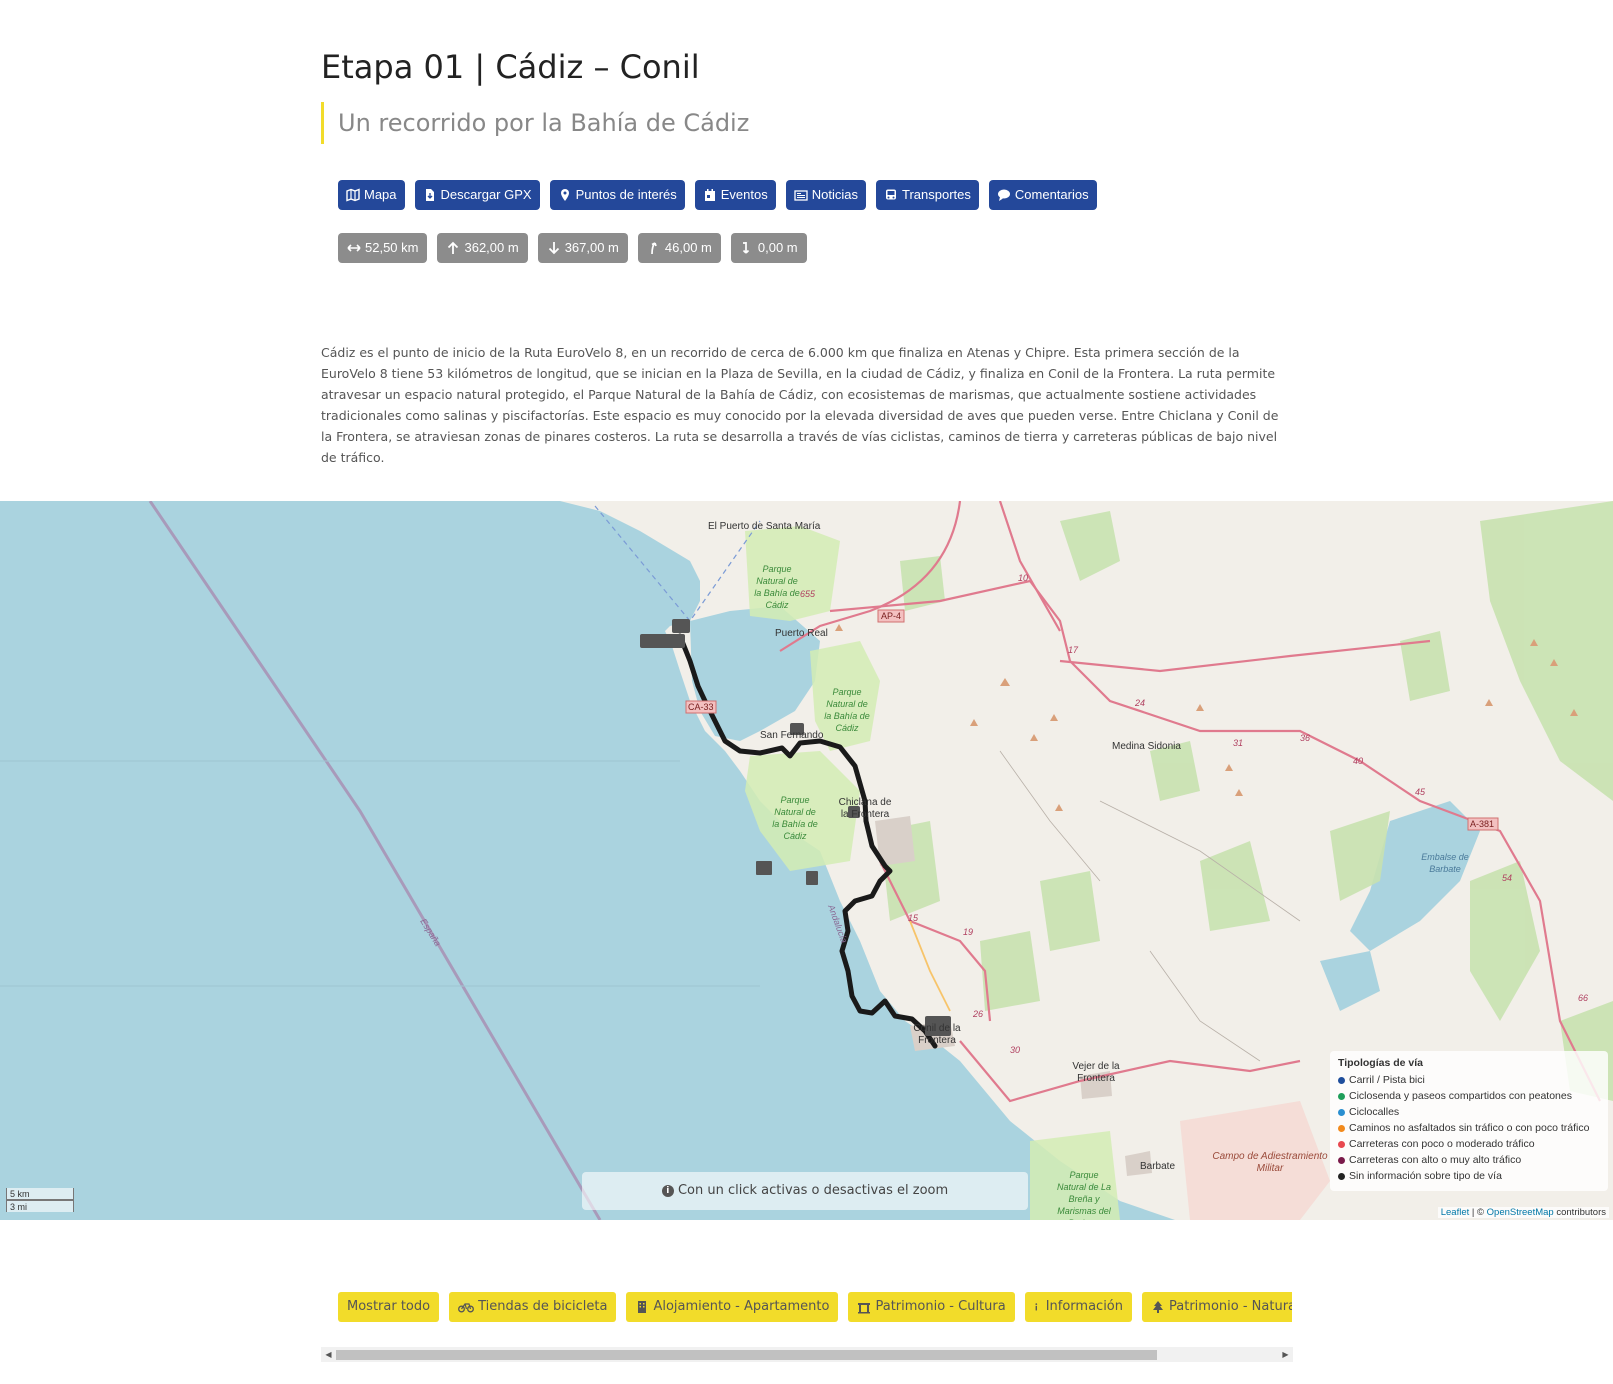  I want to click on monument-icon, so click(864, 1308).